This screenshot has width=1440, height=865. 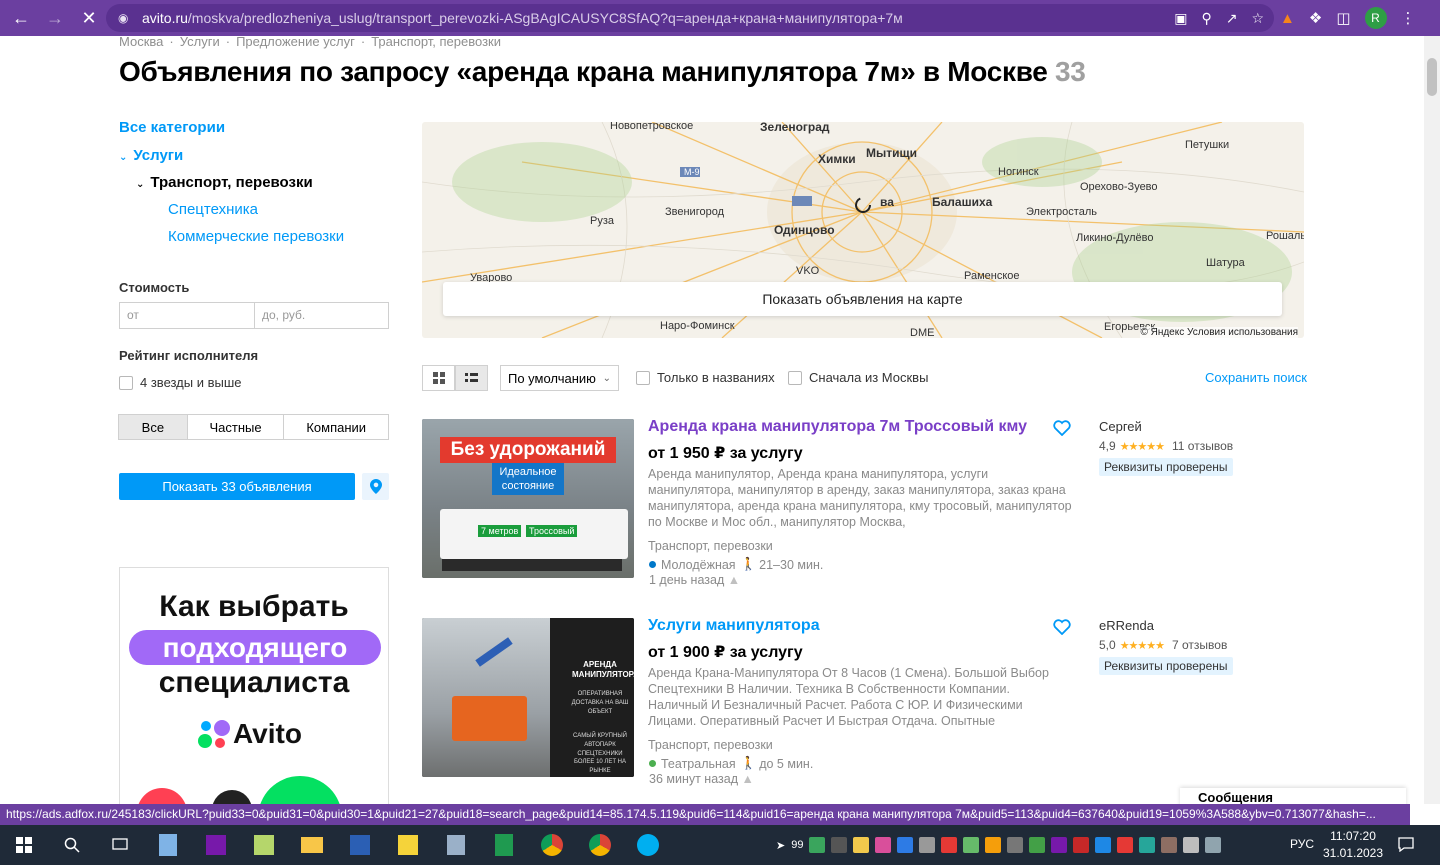 What do you see at coordinates (295, 42) in the screenshot?
I see `breadcrumb-item: Предложение услуг` at bounding box center [295, 42].